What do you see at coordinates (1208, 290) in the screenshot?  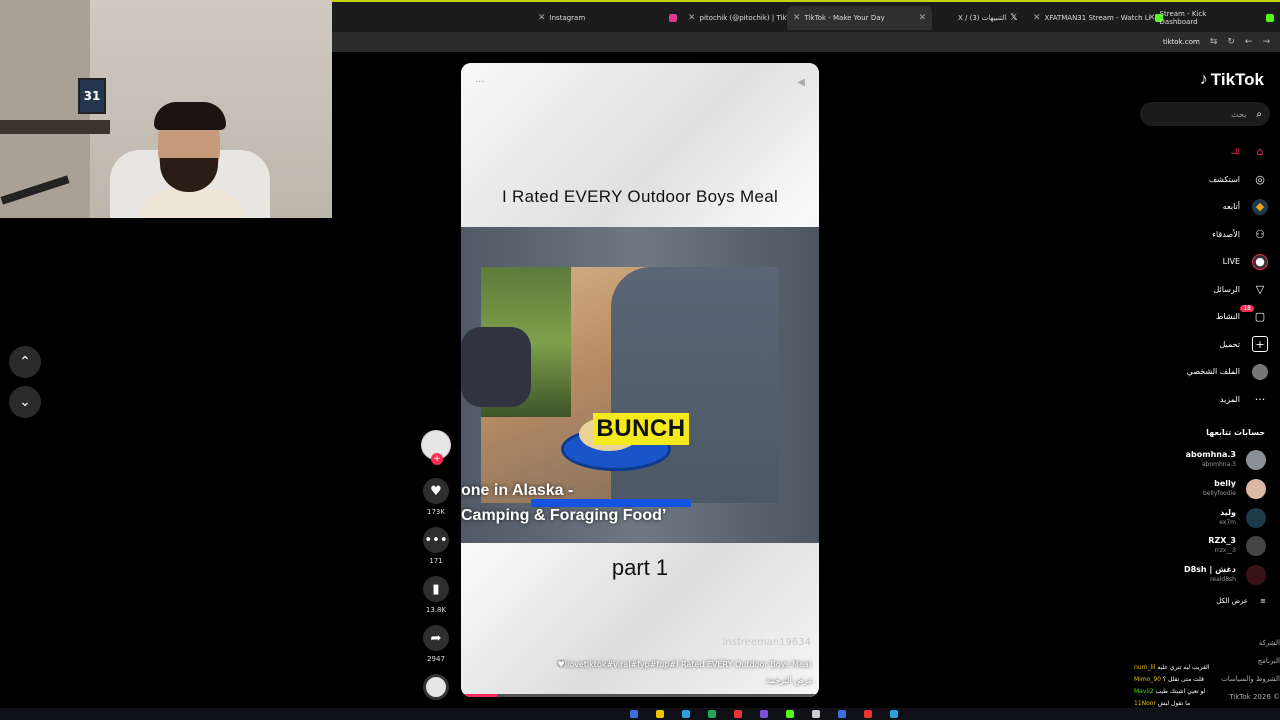 I see `sidebar-item-messages: الرسائل ▽` at bounding box center [1208, 290].